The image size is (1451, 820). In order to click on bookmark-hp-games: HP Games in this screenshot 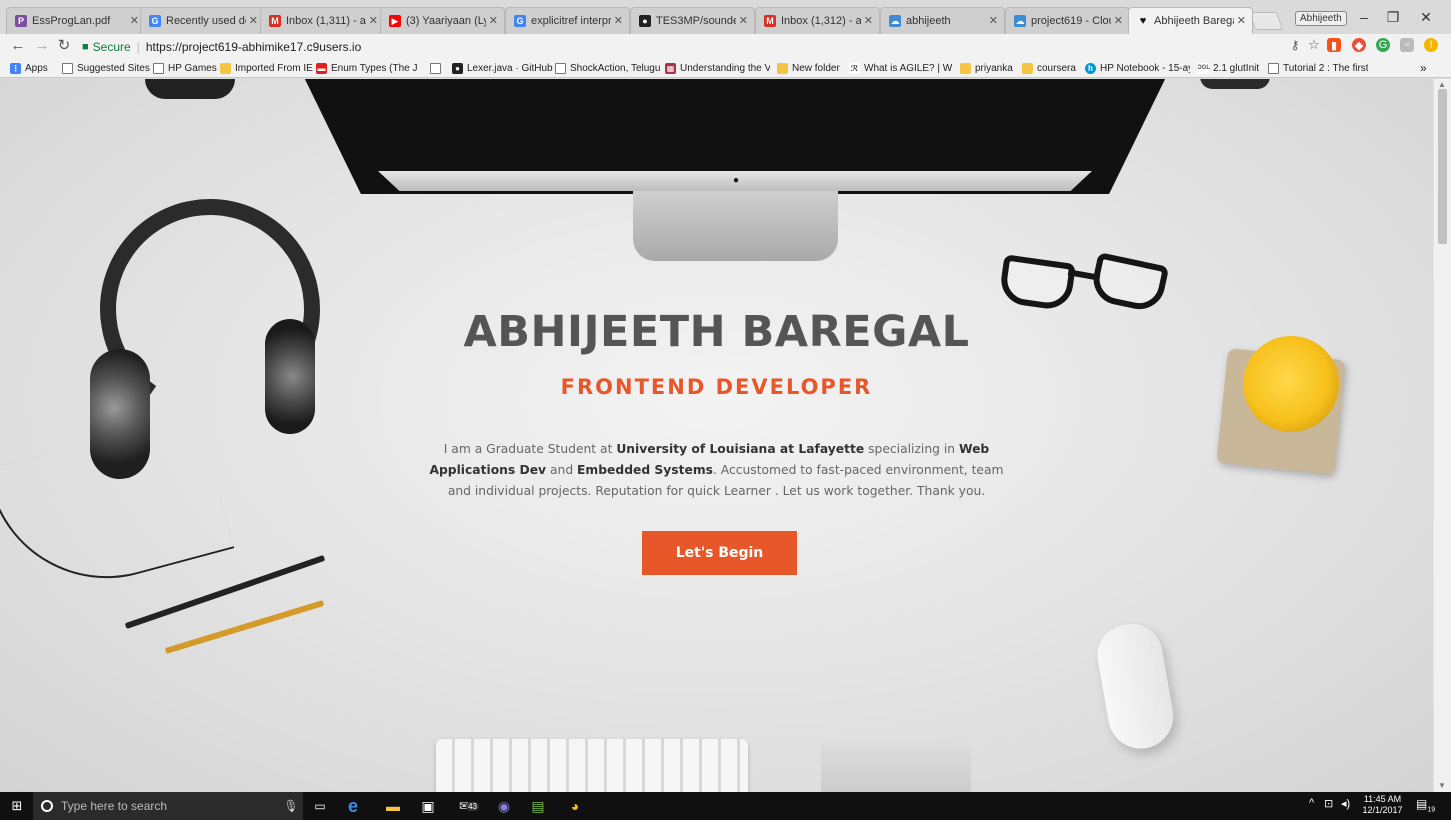, I will do `click(185, 68)`.